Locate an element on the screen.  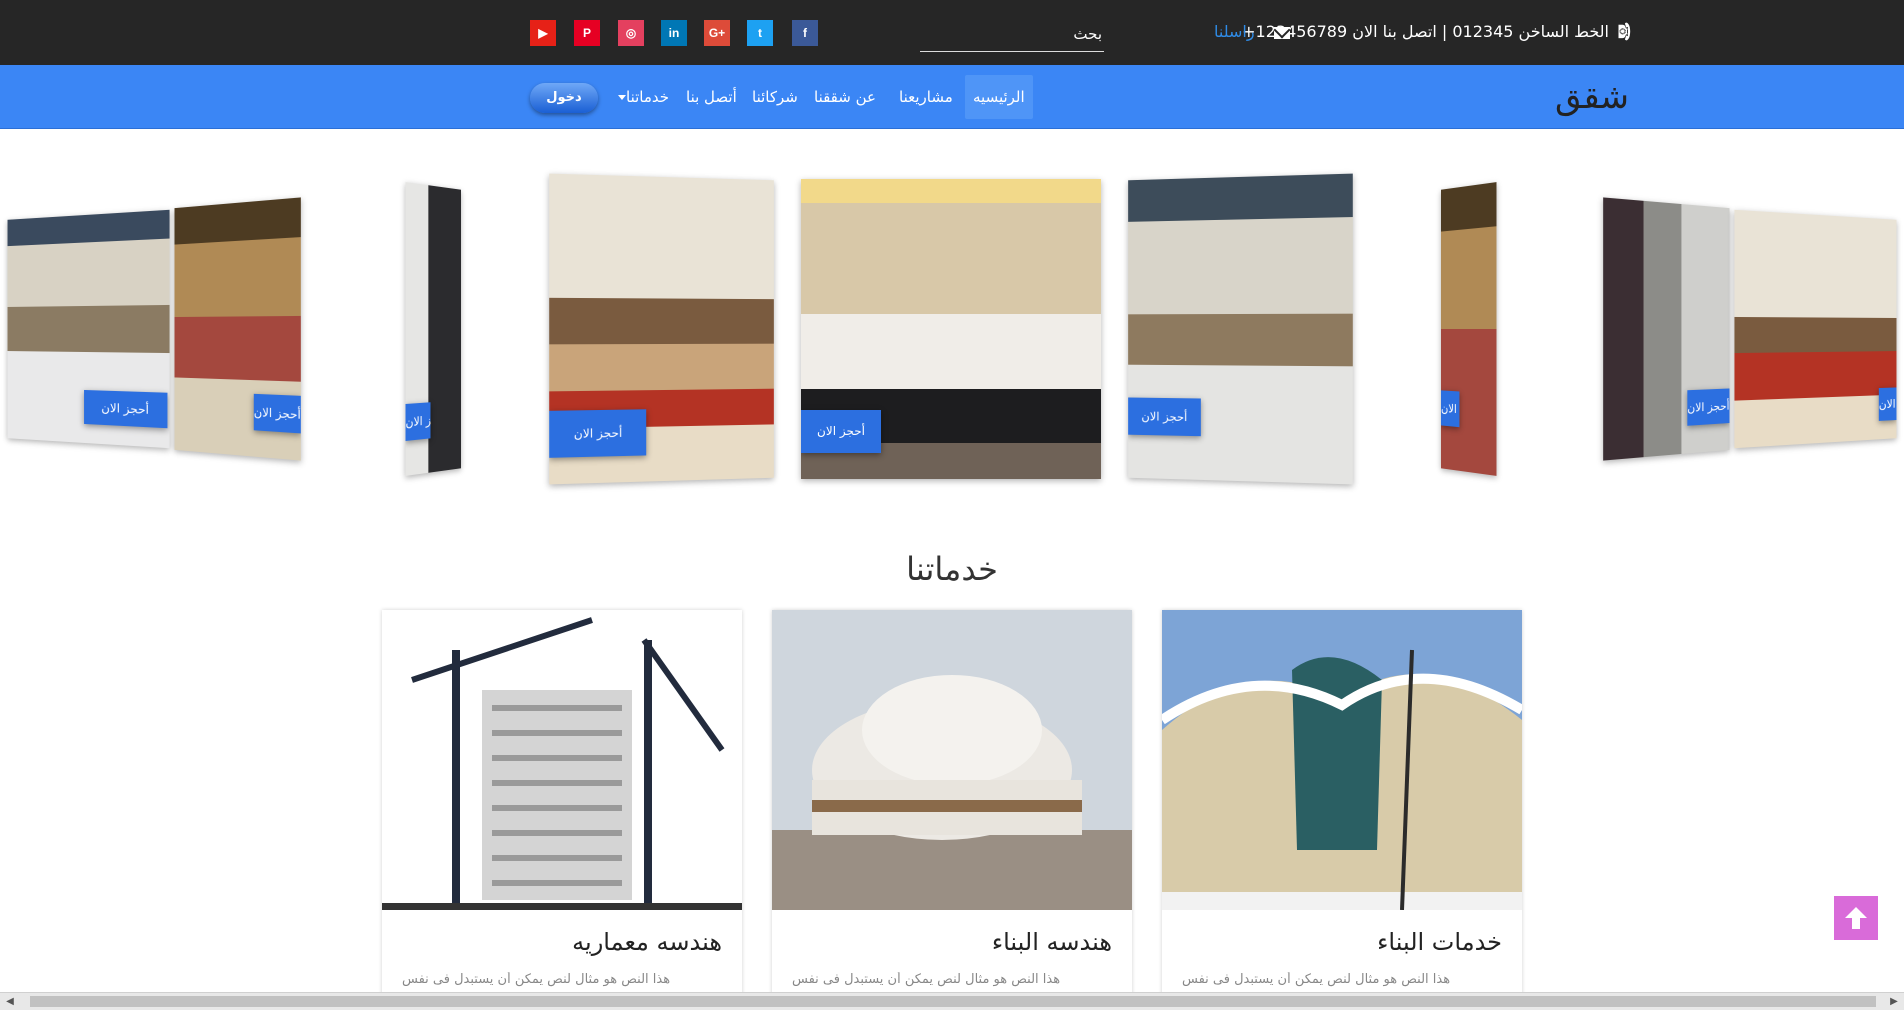
scroll-left-icon: ◀ is located at coordinates (10, 1002).